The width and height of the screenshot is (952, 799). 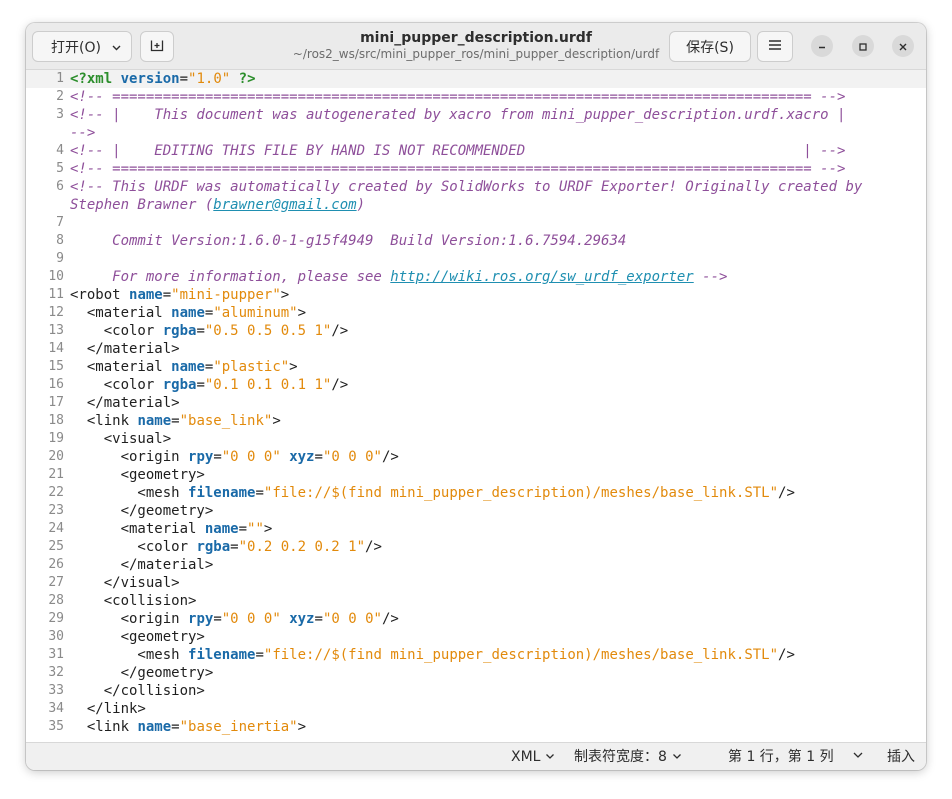 What do you see at coordinates (541, 277) in the screenshot?
I see `code-link: http://wiki.ros.org/sw_urdf_exporter` at bounding box center [541, 277].